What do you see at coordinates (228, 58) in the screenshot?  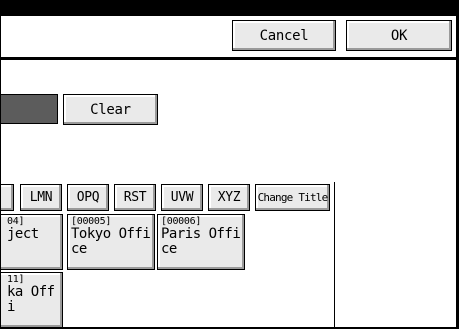 I see `header-divider` at bounding box center [228, 58].